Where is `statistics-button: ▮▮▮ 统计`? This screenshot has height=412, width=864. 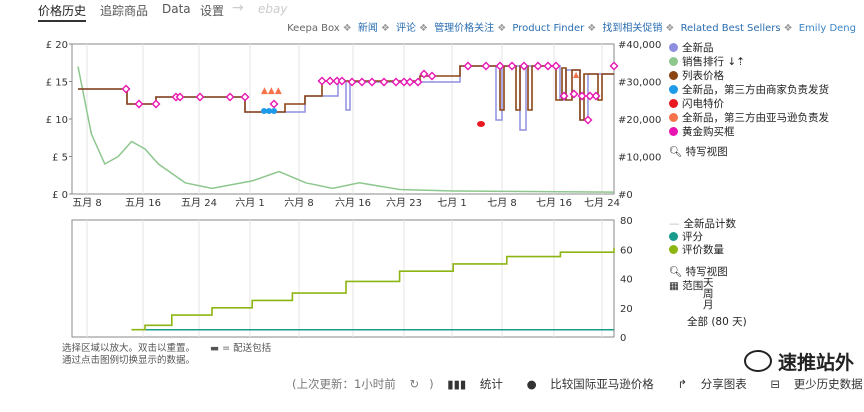
statistics-button: ▮▮▮ 统计 is located at coordinates (480, 384).